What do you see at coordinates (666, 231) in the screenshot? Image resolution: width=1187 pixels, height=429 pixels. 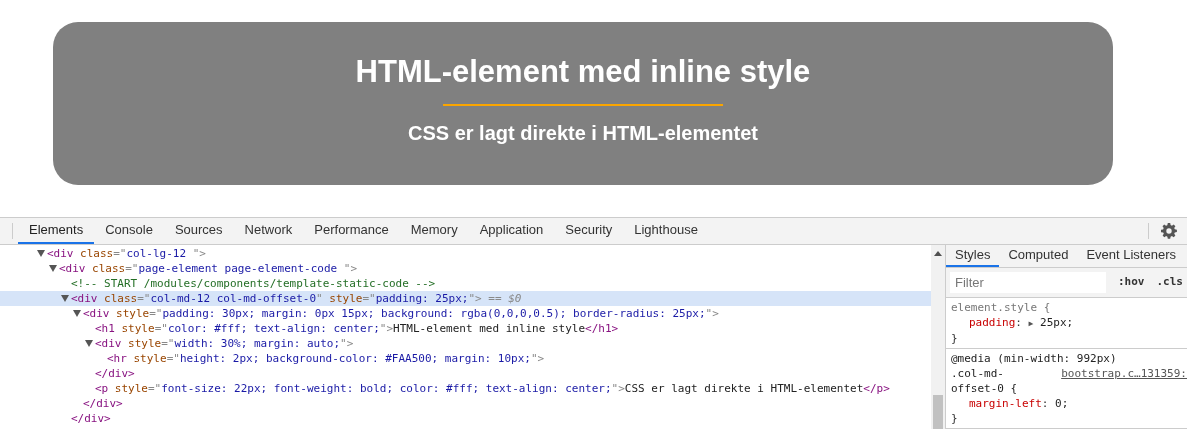 I see `panel-tab: Lighthouse` at bounding box center [666, 231].